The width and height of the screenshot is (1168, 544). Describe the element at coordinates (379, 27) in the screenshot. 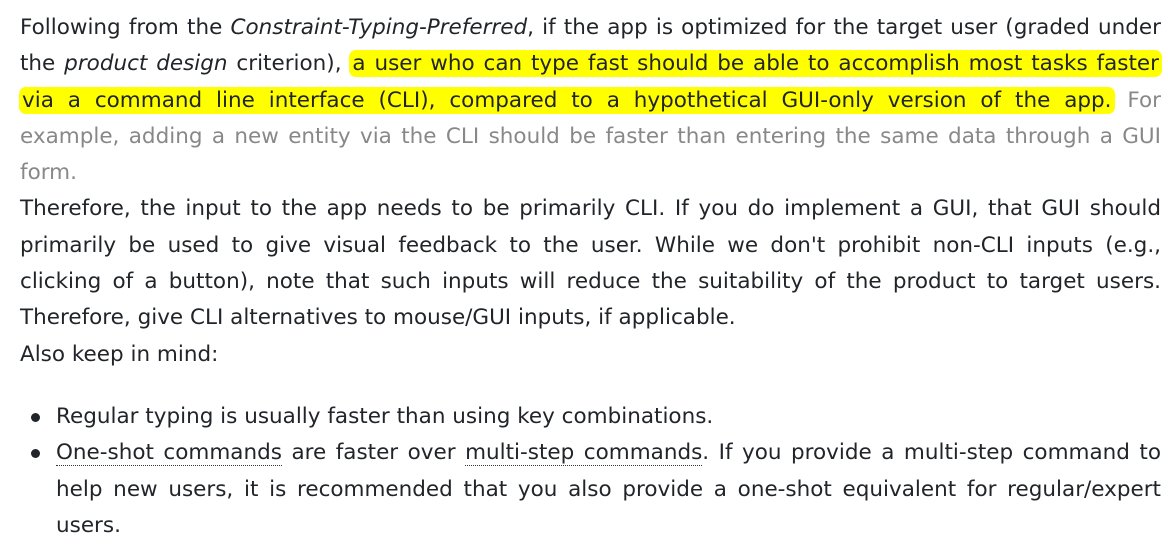

I see `constraint-name: Constraint-Typing-Preferred` at that location.